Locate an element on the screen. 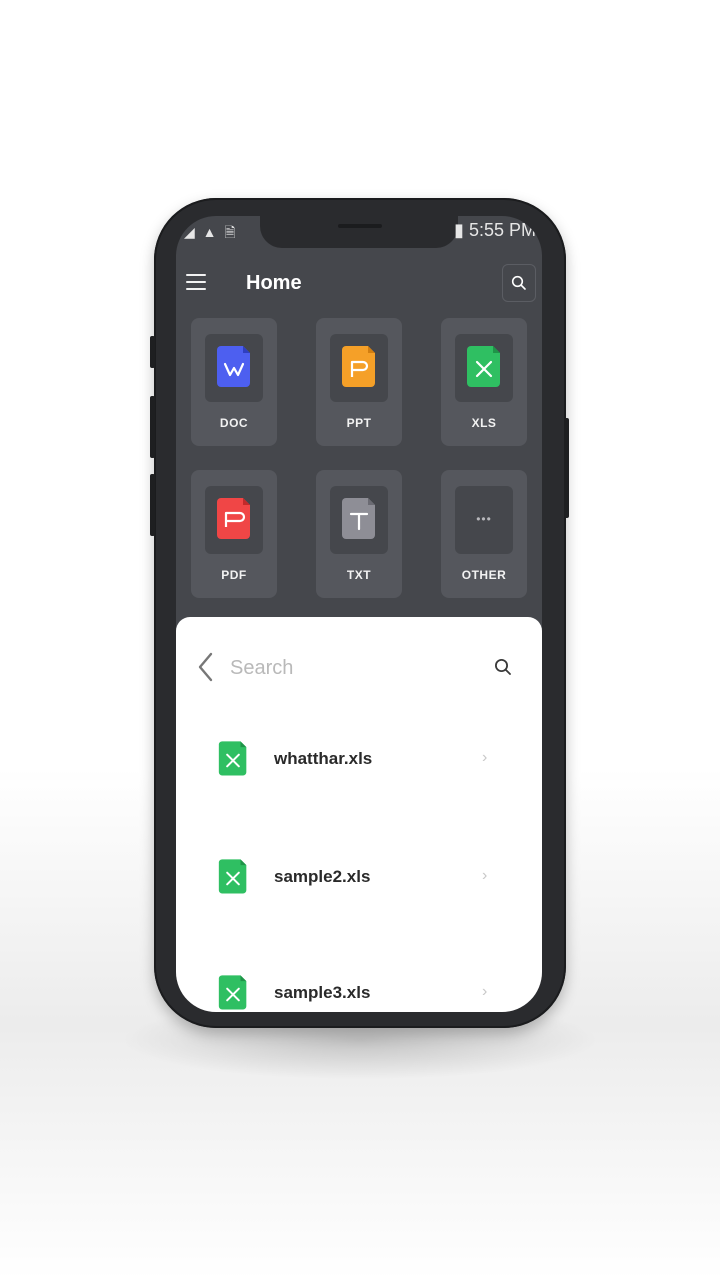 This screenshot has height=1280, width=720. category-label: XLS is located at coordinates (484, 423).